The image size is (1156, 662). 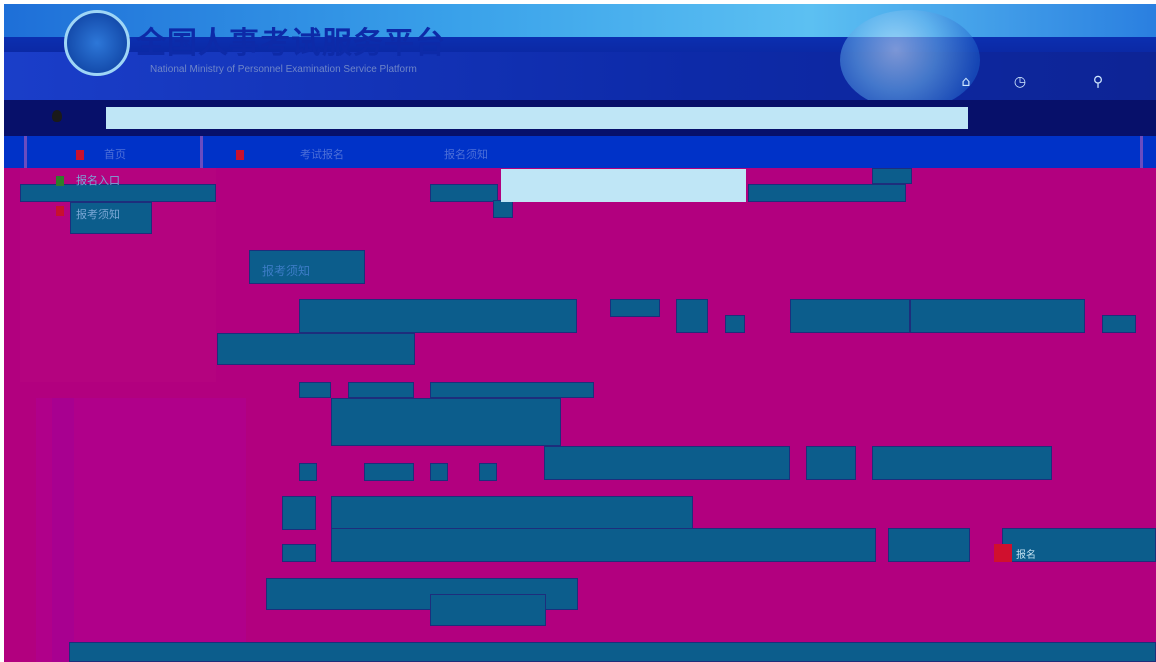 I want to click on notice-marker-icon, so click(x=1003, y=553).